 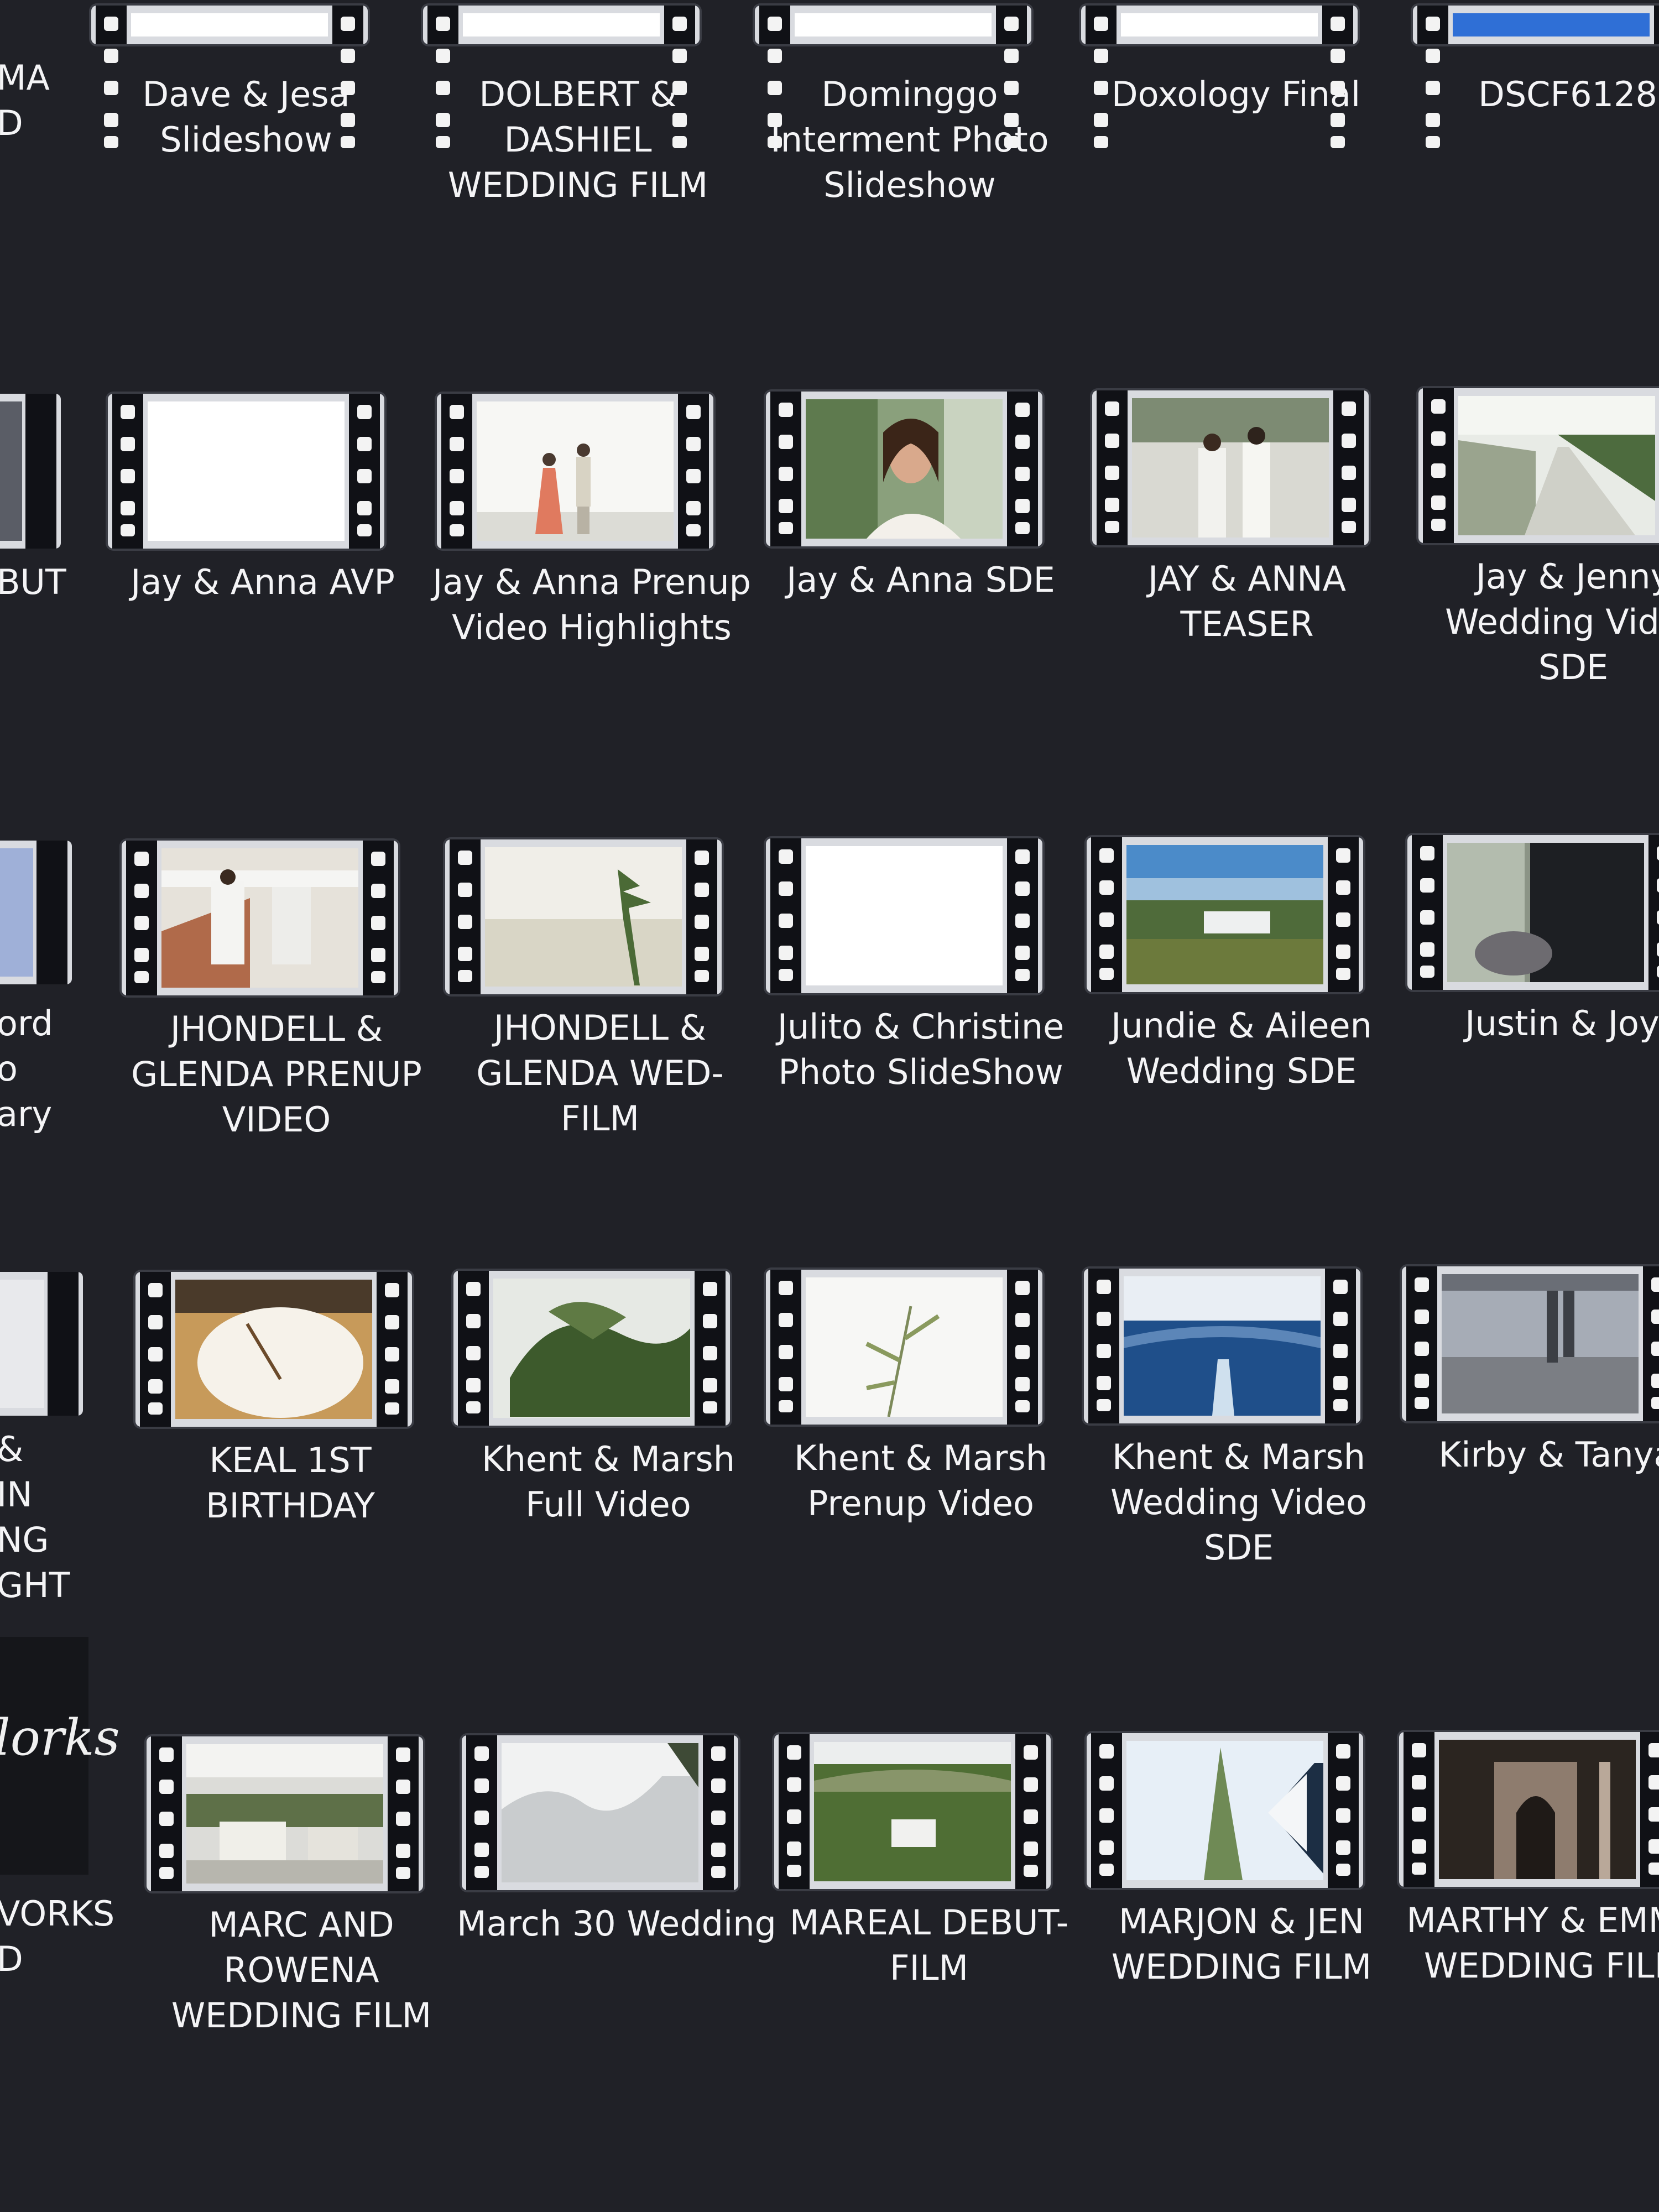 I want to click on video-label: MAREAL DEBUT-FILM, so click(x=929, y=1945).